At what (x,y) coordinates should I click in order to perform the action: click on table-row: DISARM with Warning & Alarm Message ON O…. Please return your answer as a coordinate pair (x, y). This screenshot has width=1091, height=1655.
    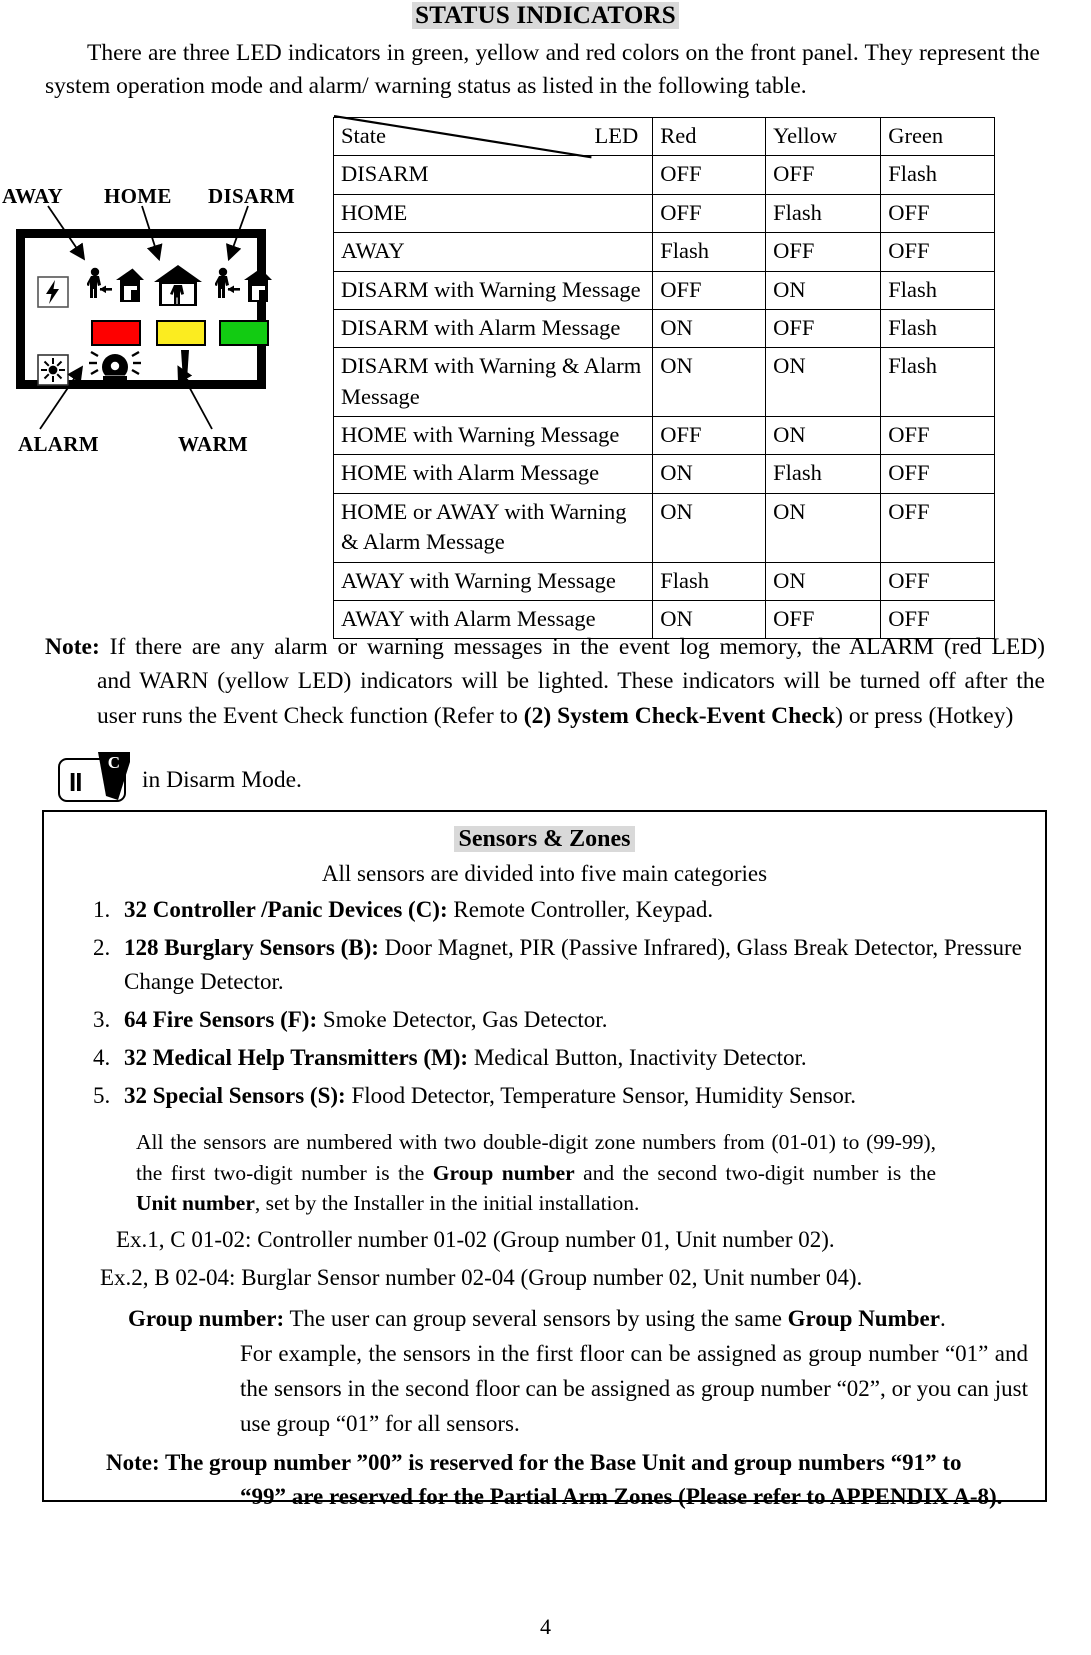
    Looking at the image, I should click on (663, 382).